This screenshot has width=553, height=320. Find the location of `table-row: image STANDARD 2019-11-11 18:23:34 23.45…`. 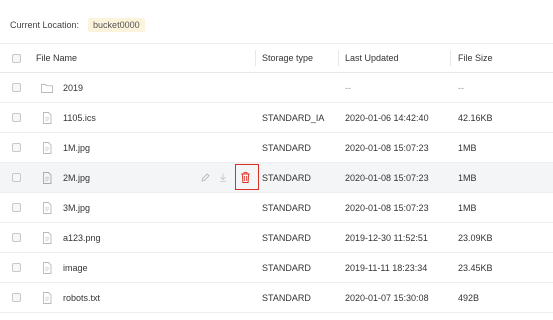

table-row: image STANDARD 2019-11-11 18:23:34 23.45… is located at coordinates (276, 268).